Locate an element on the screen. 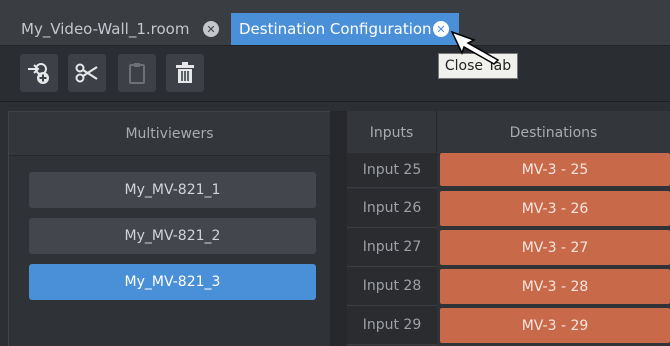 The height and width of the screenshot is (346, 670). multiviewer-item-selected: My_MV-821_3 is located at coordinates (172, 282).